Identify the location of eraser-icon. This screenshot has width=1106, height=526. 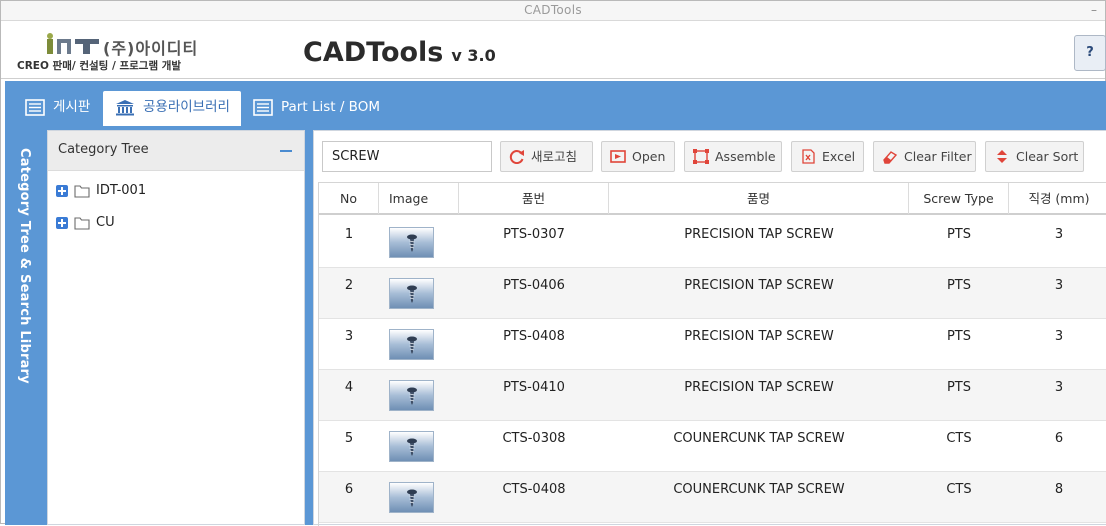
(890, 157).